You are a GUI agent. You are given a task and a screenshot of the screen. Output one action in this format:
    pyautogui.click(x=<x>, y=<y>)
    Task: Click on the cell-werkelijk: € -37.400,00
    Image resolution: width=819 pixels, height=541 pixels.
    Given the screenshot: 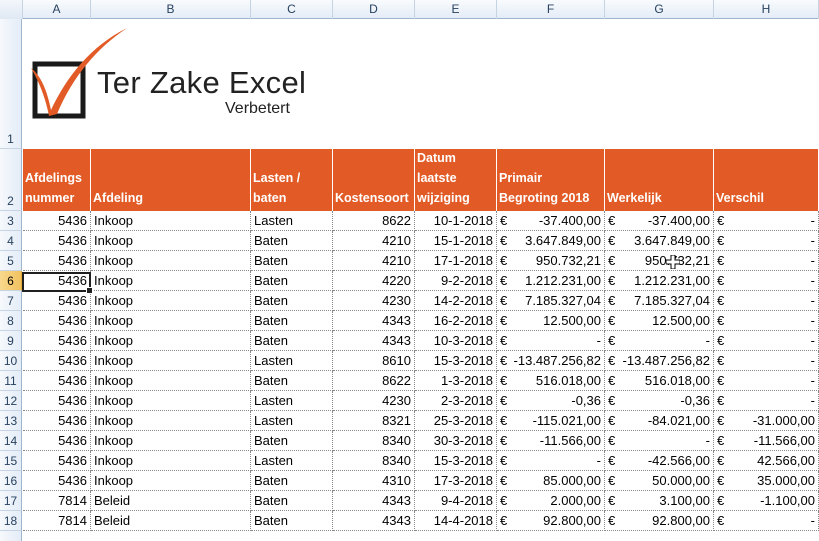 What is the action you would take?
    pyautogui.click(x=659, y=221)
    